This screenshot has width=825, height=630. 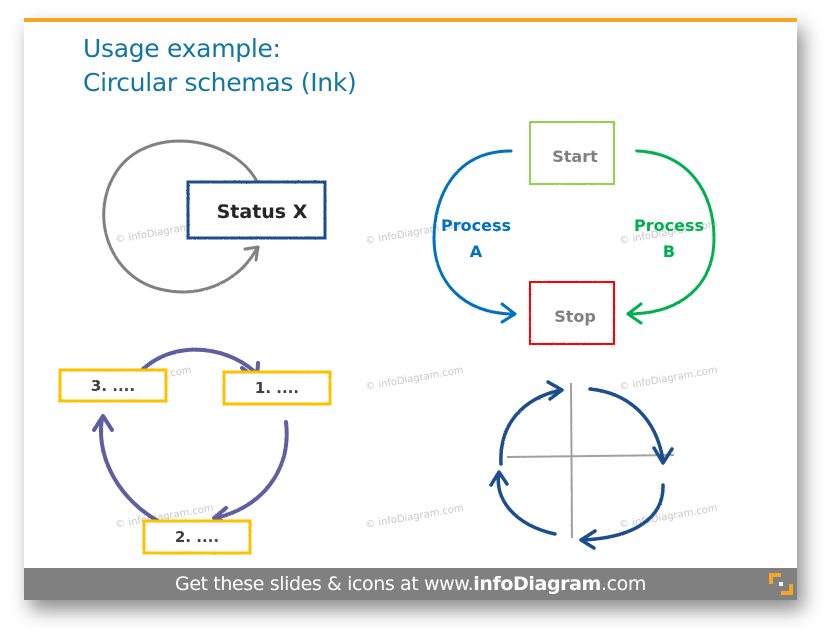 I want to click on infodiagram-logo-icon, so click(x=781, y=584).